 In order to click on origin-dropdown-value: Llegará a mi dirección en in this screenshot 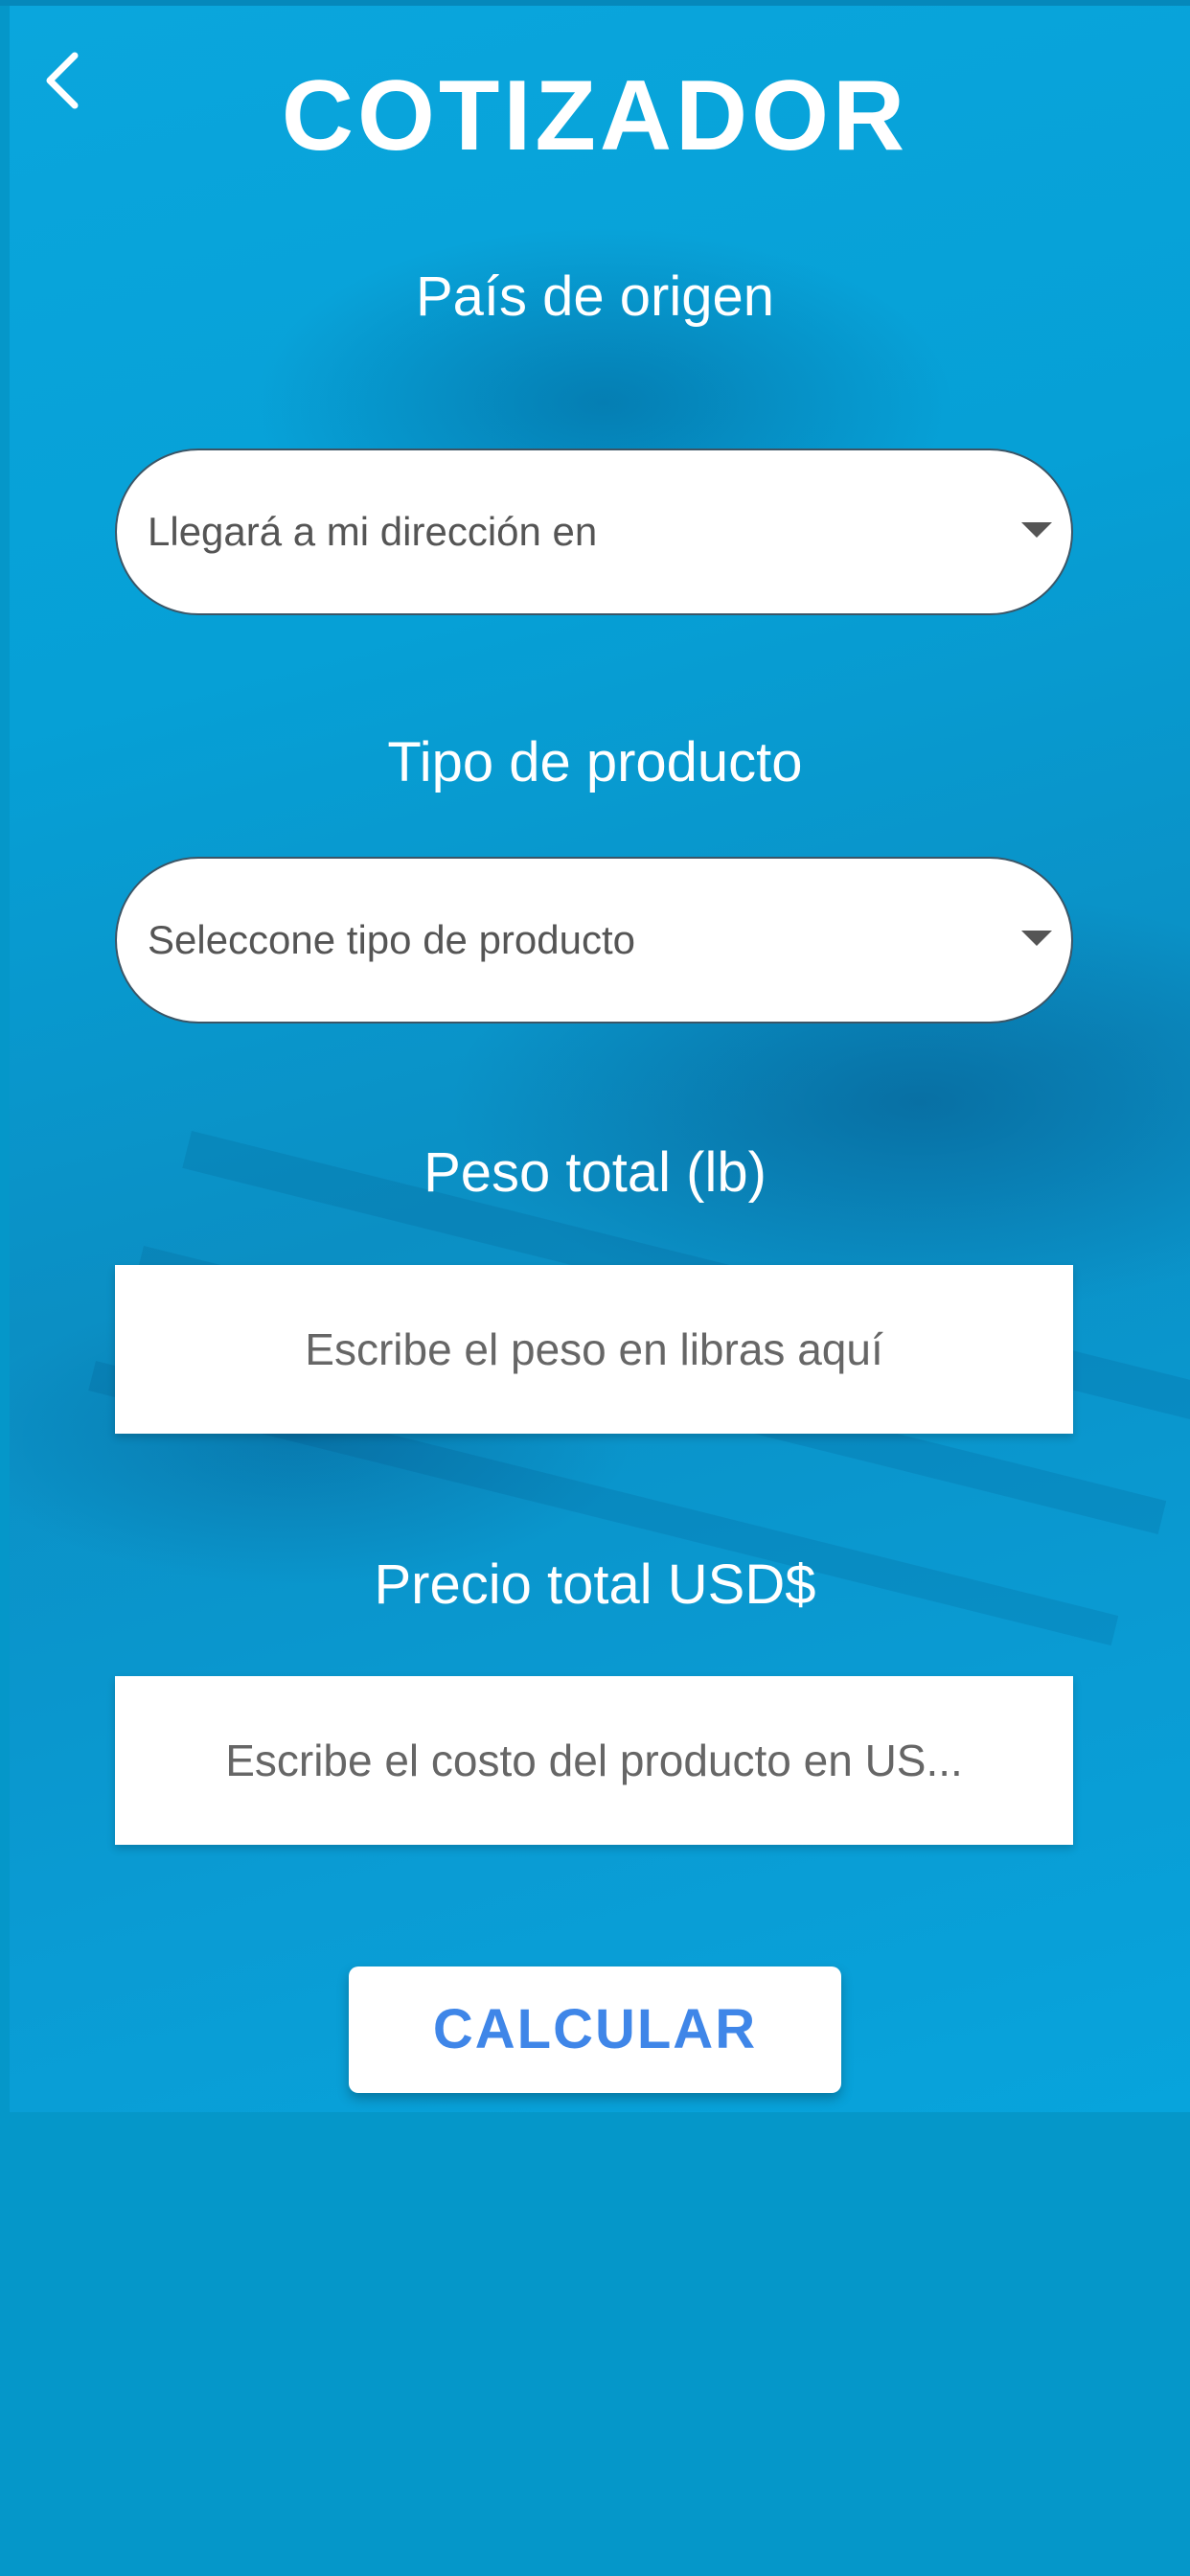, I will do `click(373, 531)`.